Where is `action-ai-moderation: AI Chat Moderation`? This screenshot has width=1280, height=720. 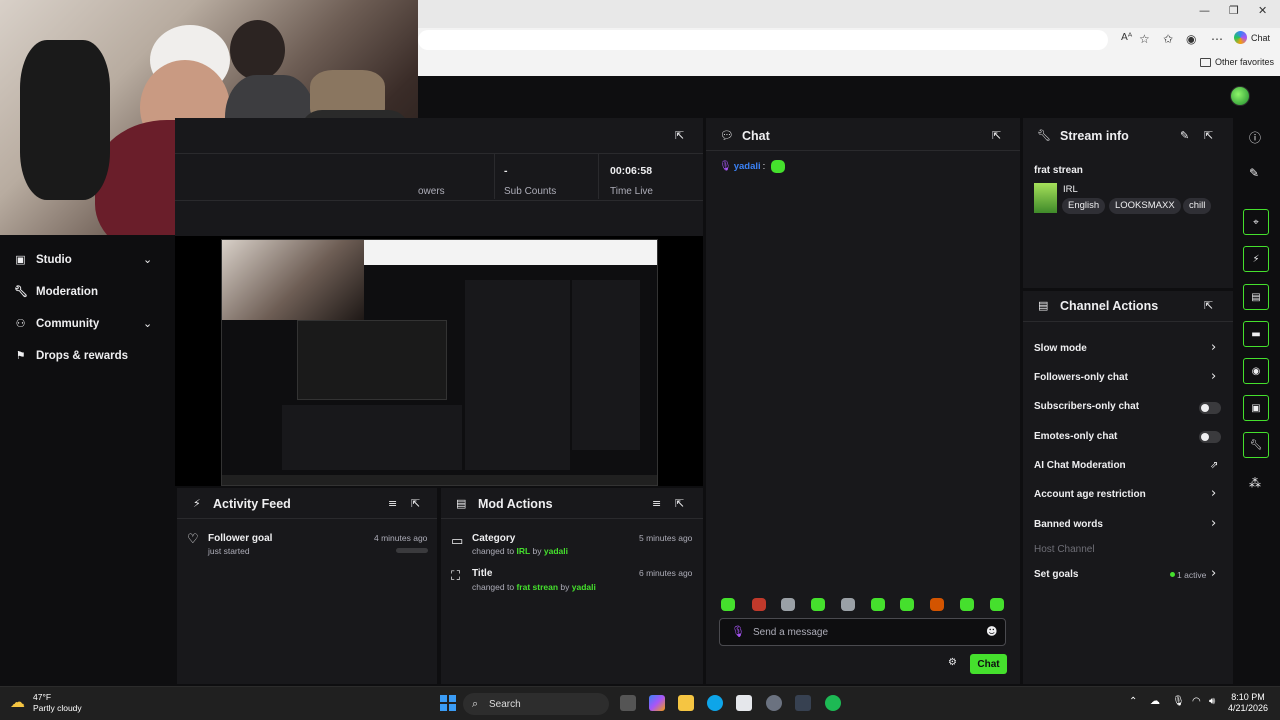 action-ai-moderation: AI Chat Moderation is located at coordinates (1080, 465).